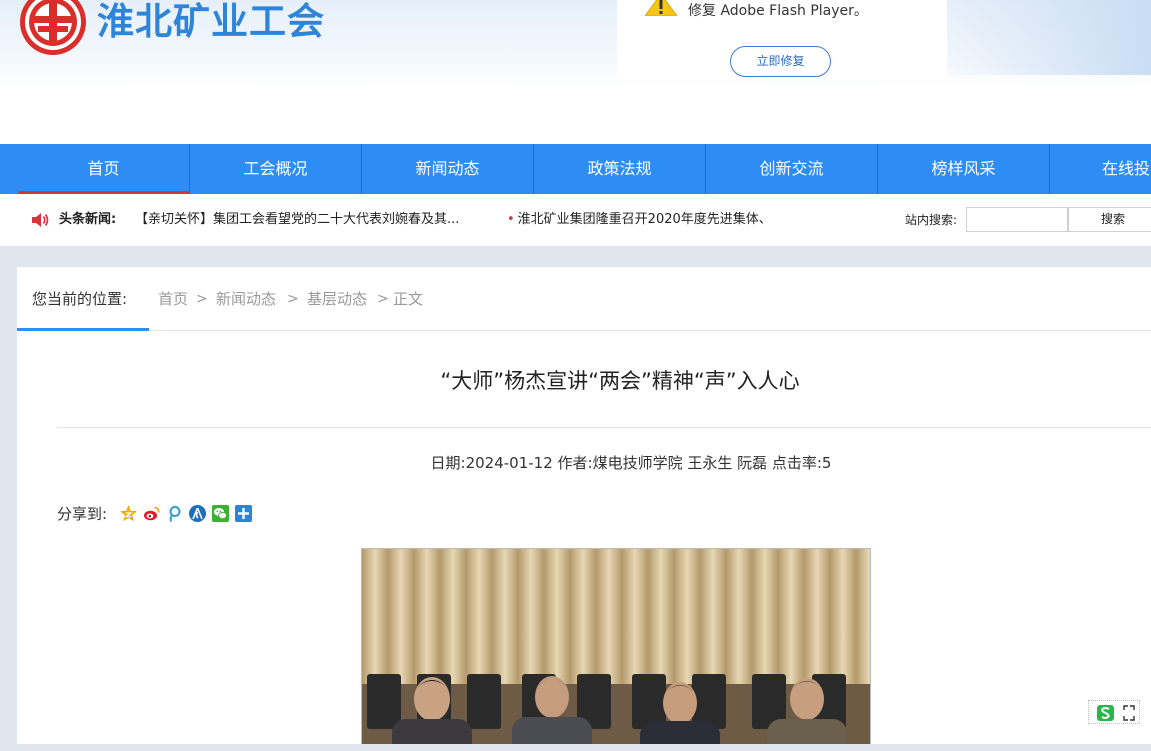  Describe the element at coordinates (448, 169) in the screenshot. I see `nav-item-news: 新闻动态` at that location.